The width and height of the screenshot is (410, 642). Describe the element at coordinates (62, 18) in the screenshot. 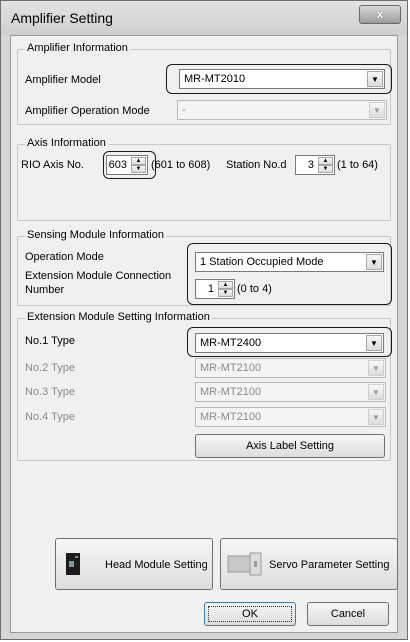

I see `dialog-title: Amplifier Setting` at that location.